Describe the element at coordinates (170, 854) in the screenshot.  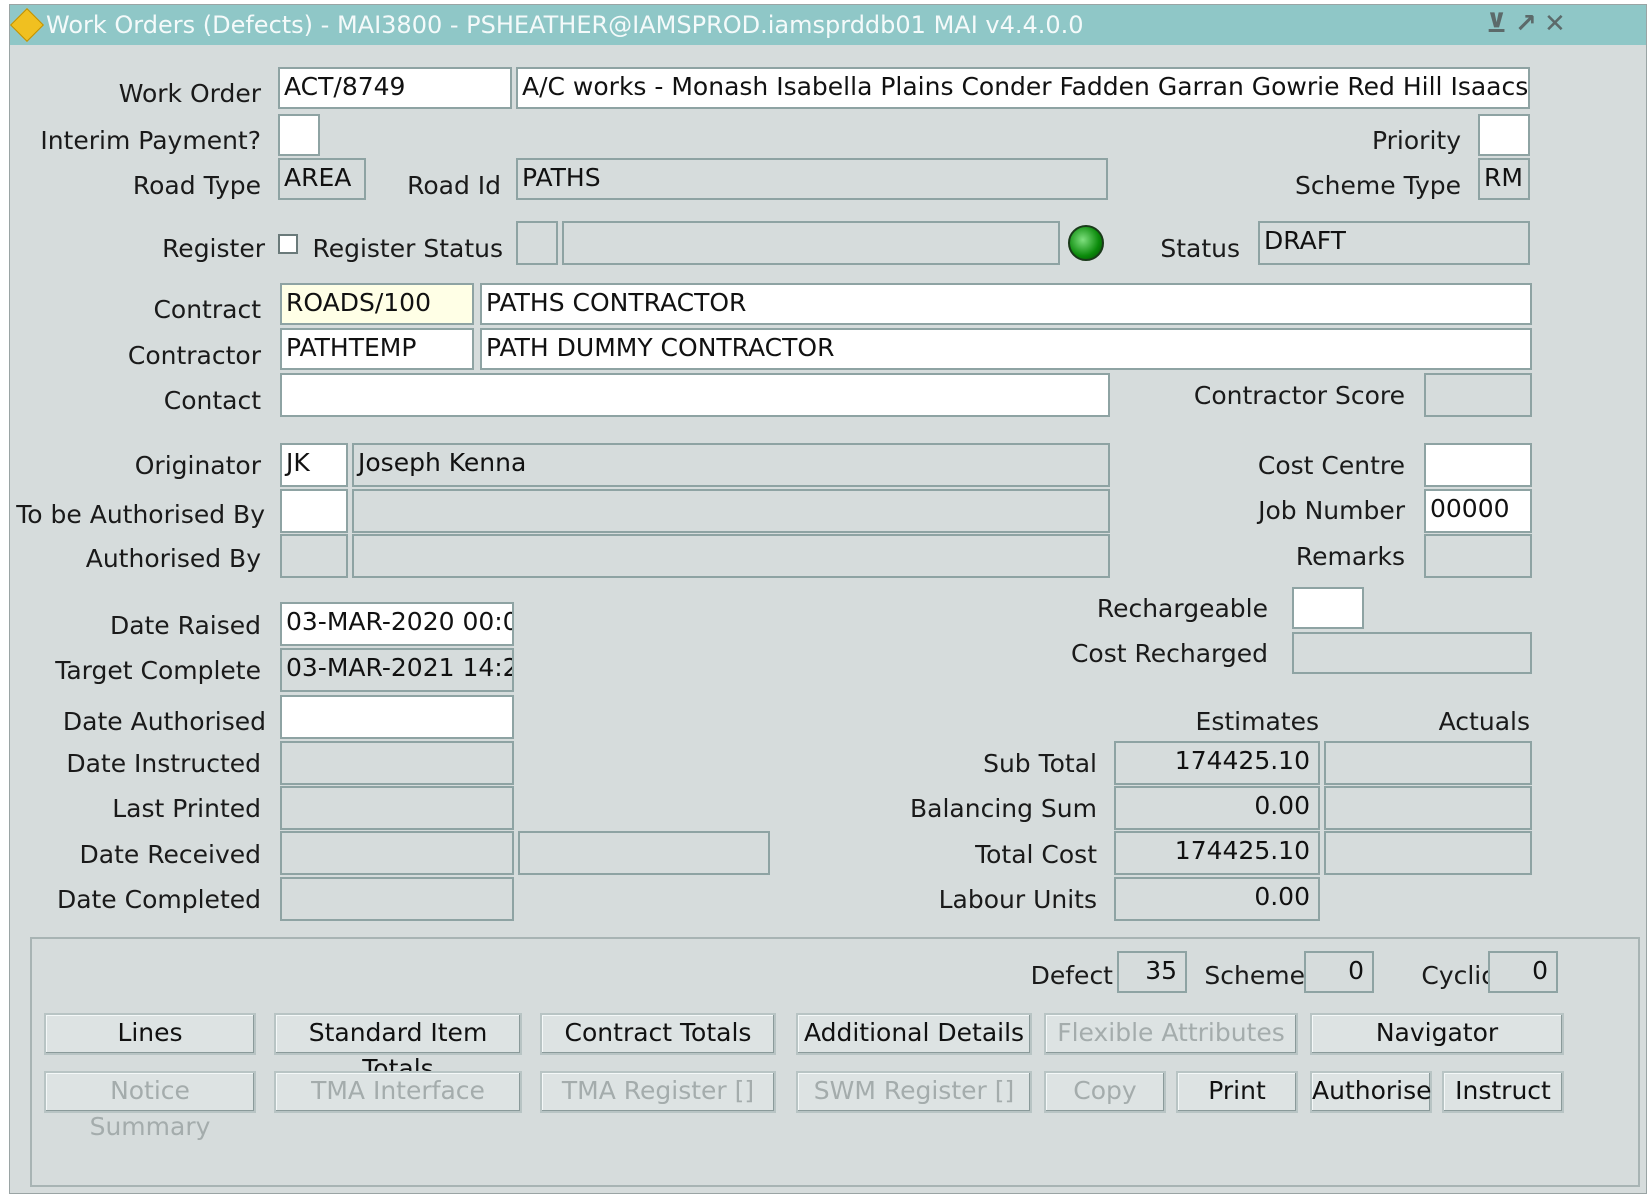
I see `date-received-label: Date Received` at that location.